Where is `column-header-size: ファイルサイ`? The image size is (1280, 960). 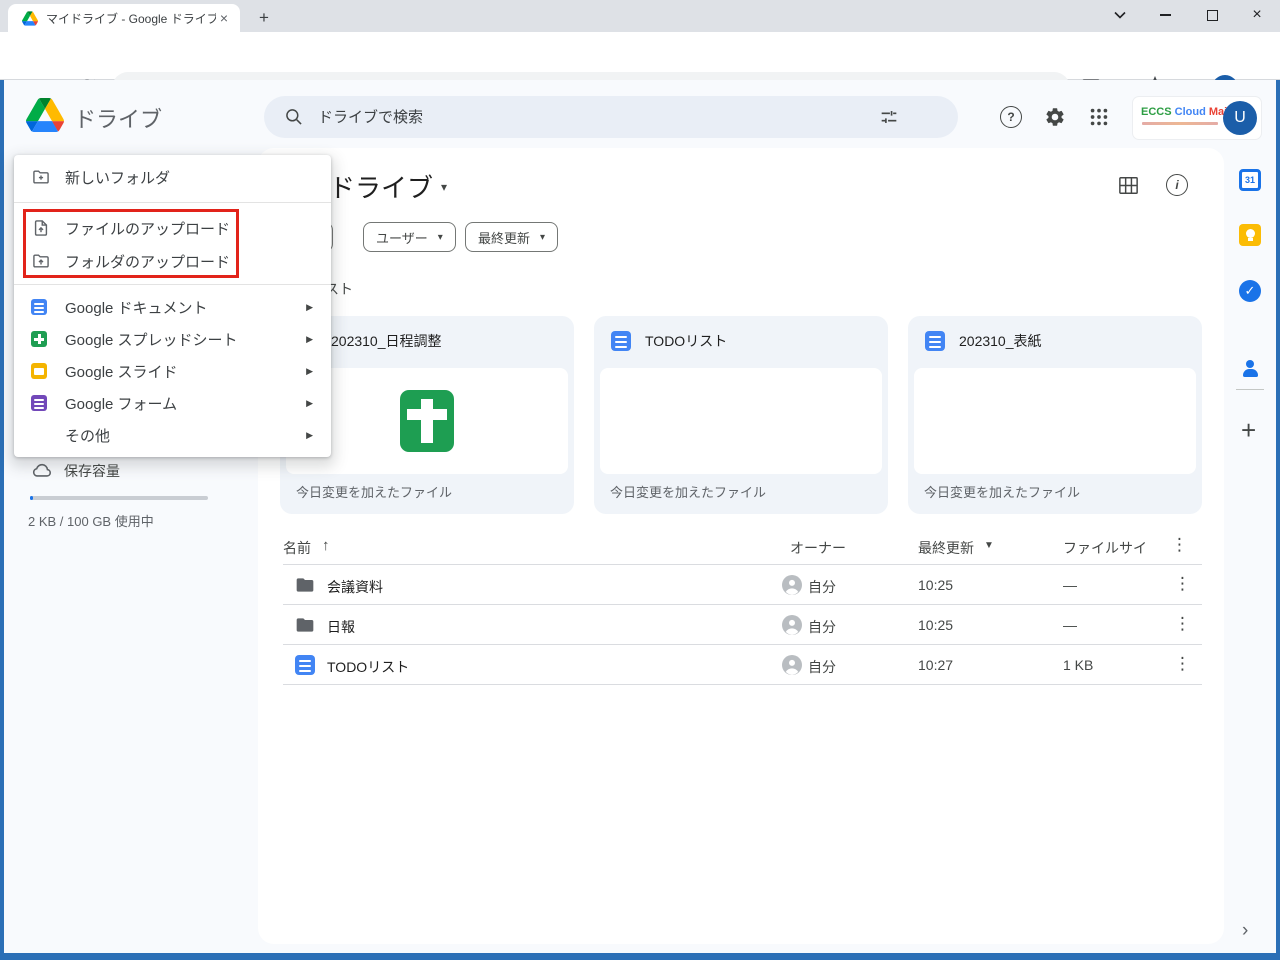
column-header-size: ファイルサイ is located at coordinates (1105, 548).